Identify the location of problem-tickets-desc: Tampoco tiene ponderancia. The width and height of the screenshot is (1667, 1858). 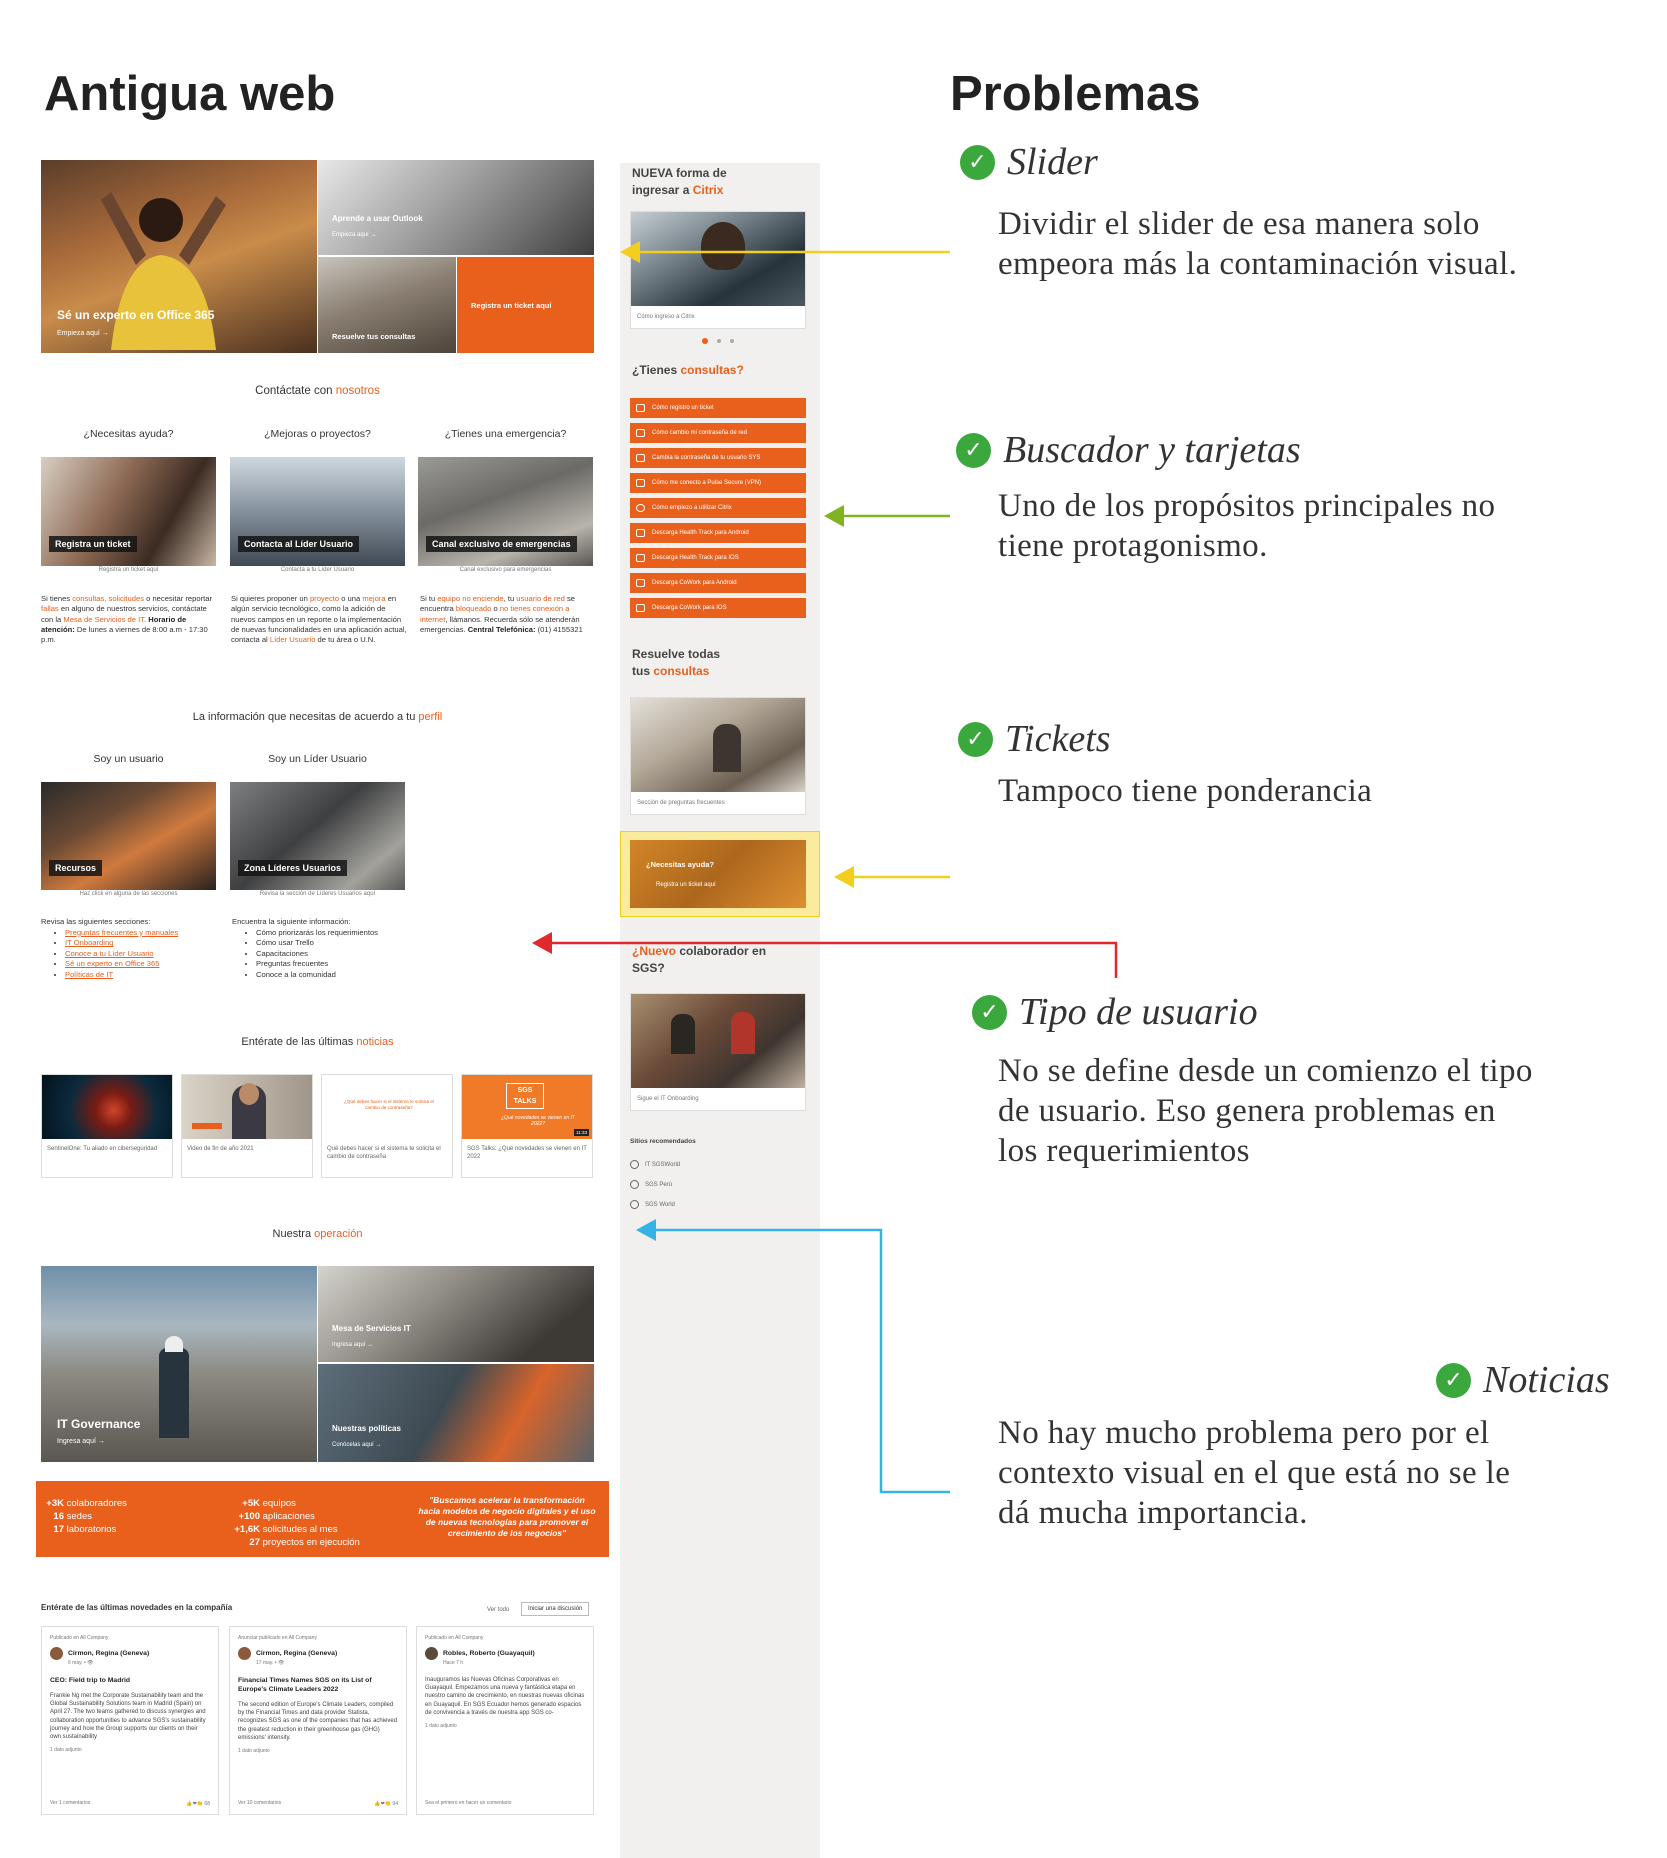
(1185, 791).